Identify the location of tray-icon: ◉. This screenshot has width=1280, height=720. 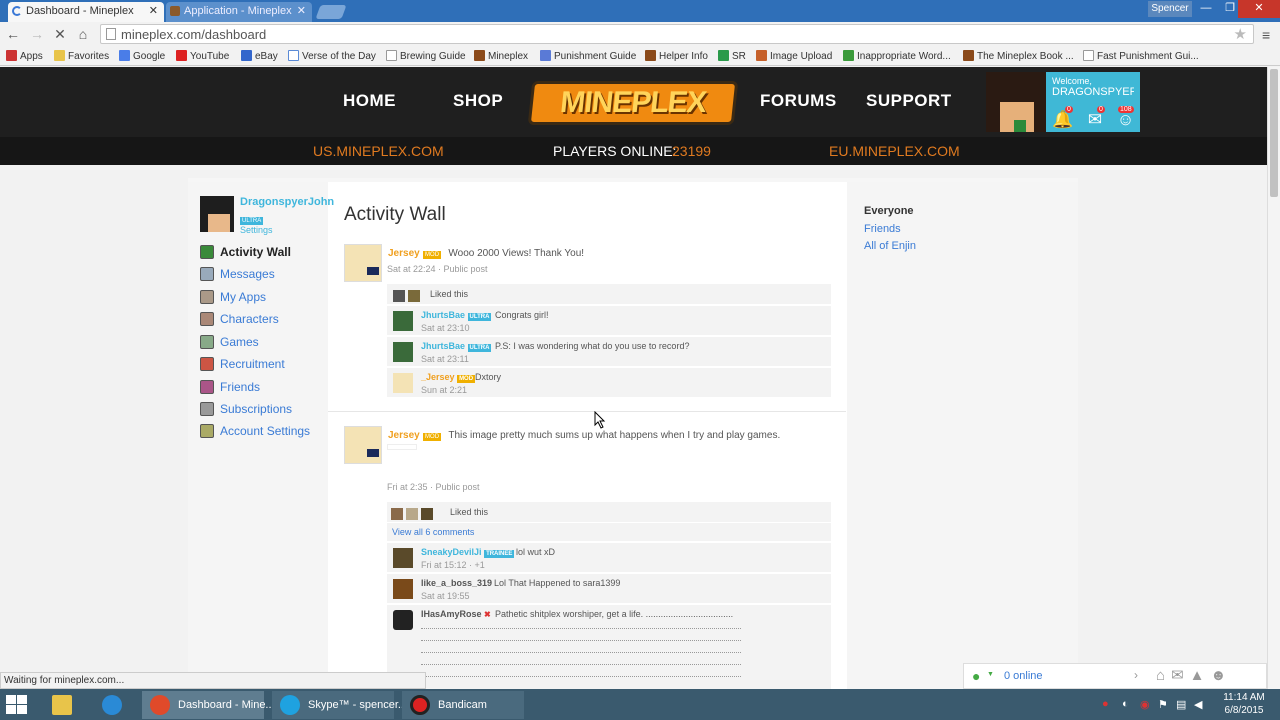
(1145, 704).